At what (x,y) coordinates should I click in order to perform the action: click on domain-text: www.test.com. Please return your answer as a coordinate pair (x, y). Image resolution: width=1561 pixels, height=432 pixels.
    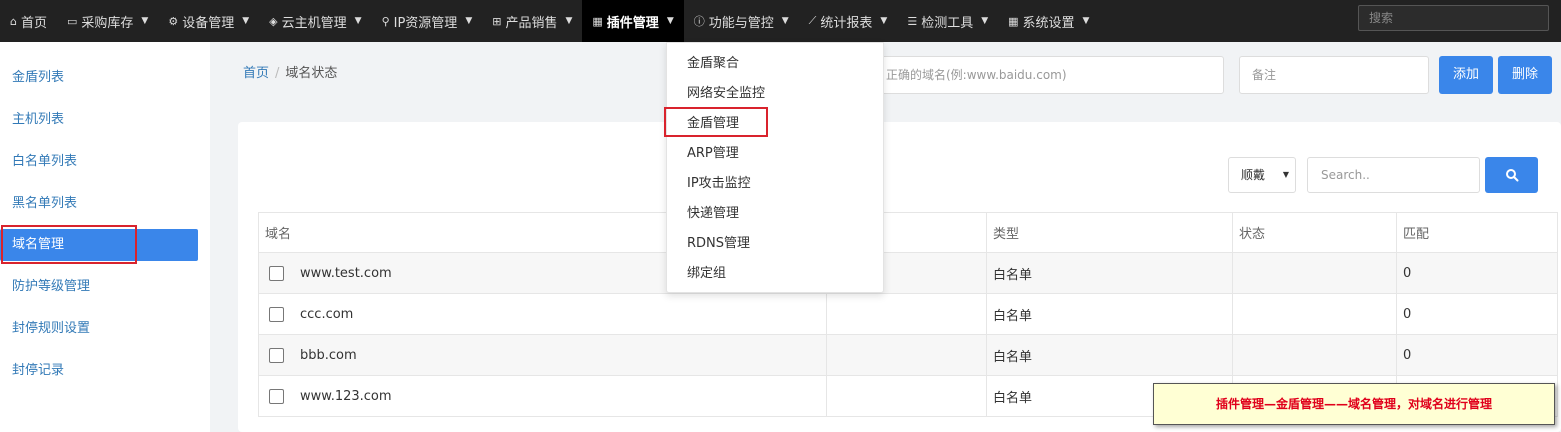
    Looking at the image, I should click on (346, 273).